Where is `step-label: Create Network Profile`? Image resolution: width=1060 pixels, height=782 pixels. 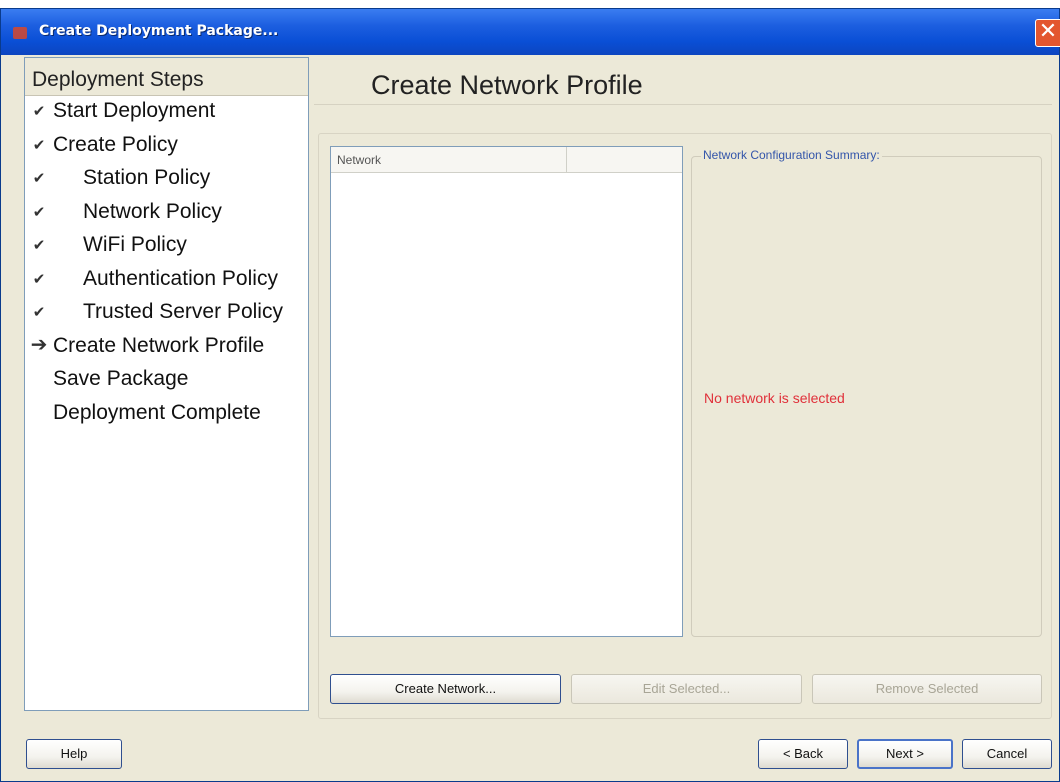 step-label: Create Network Profile is located at coordinates (159, 345).